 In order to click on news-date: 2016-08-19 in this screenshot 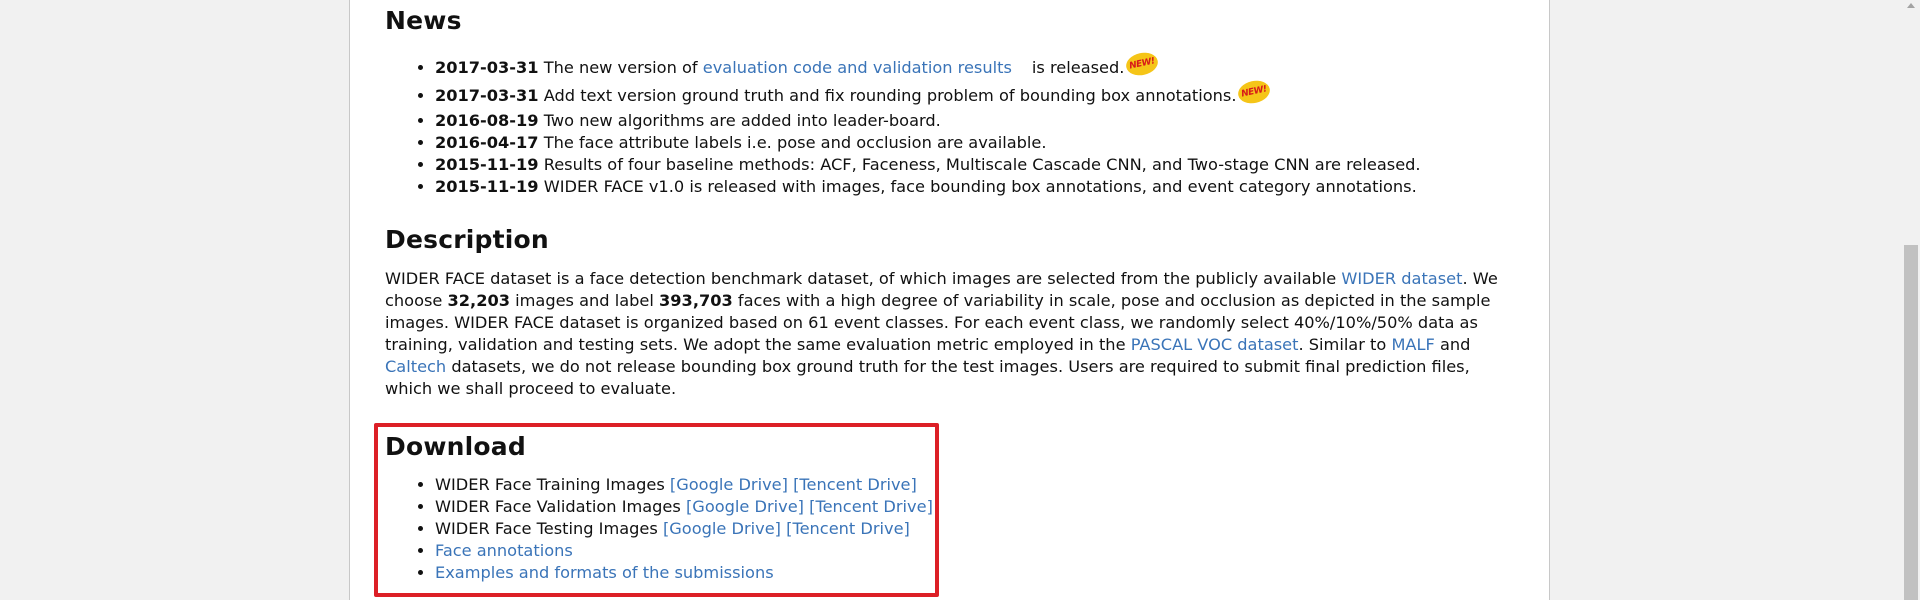, I will do `click(487, 120)`.